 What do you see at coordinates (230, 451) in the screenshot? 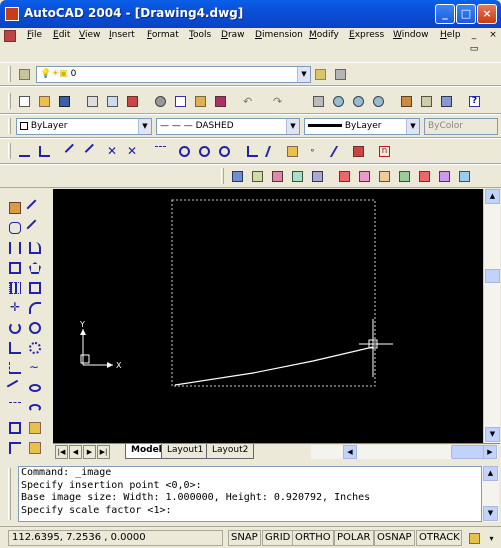
I see `tab-layout2: Layout2` at bounding box center [230, 451].